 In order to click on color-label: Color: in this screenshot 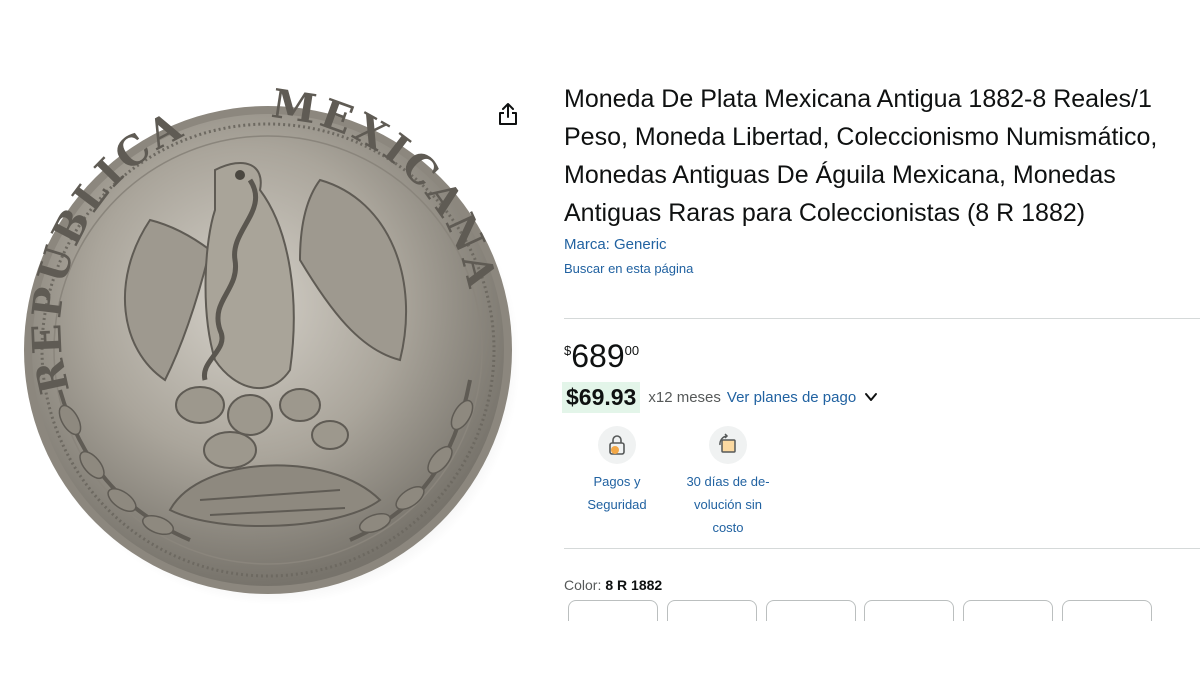, I will do `click(583, 585)`.